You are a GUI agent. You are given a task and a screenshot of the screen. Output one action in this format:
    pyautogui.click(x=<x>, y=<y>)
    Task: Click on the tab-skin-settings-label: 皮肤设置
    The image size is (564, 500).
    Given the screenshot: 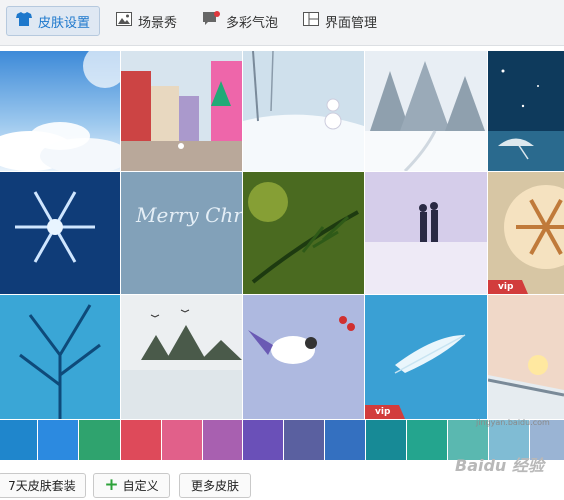 What is the action you would take?
    pyautogui.click(x=64, y=23)
    